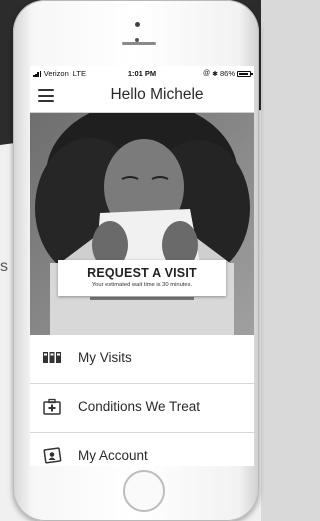 This screenshot has height=521, width=320. I want to click on status-bar: Verizon LTE 1:01 PM @ ✱ 86%, so click(142, 73).